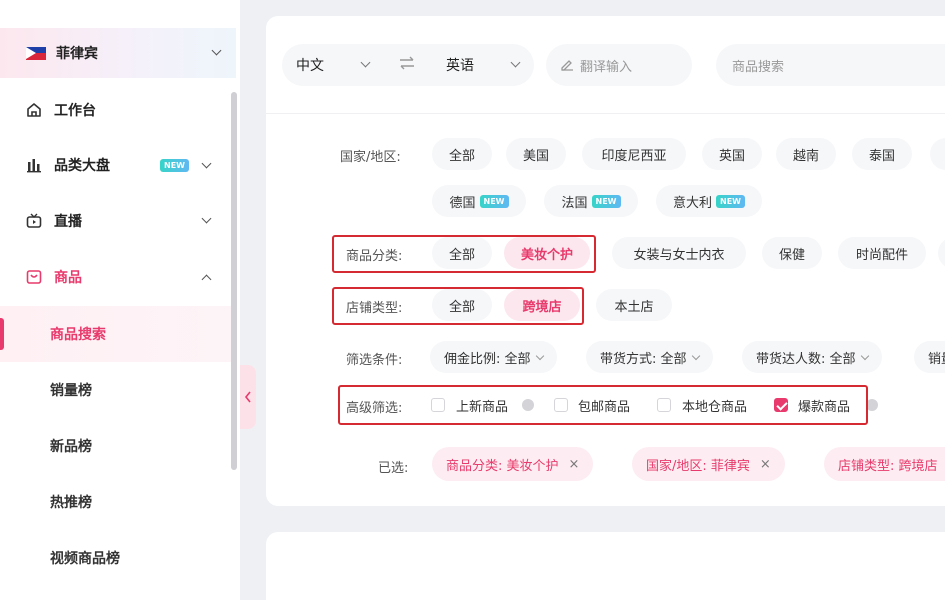 The height and width of the screenshot is (600, 945). What do you see at coordinates (634, 305) in the screenshot?
I see `shop-type-chip: 本土店` at bounding box center [634, 305].